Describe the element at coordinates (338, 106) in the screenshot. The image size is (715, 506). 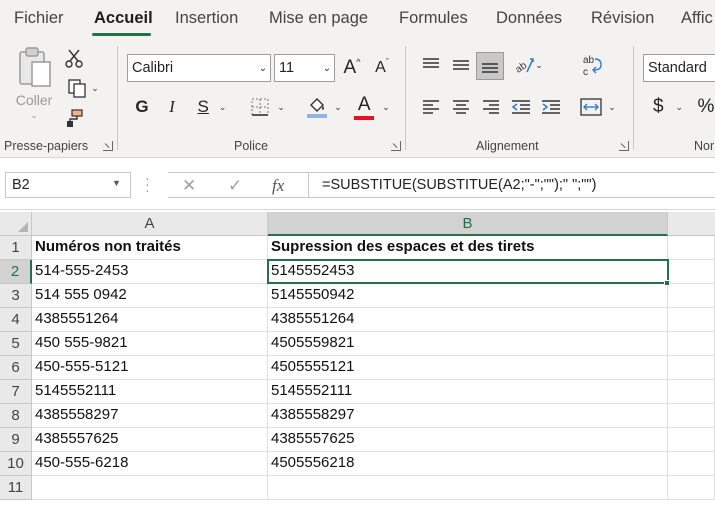
I see `chevron-down-icon: ⌄` at that location.